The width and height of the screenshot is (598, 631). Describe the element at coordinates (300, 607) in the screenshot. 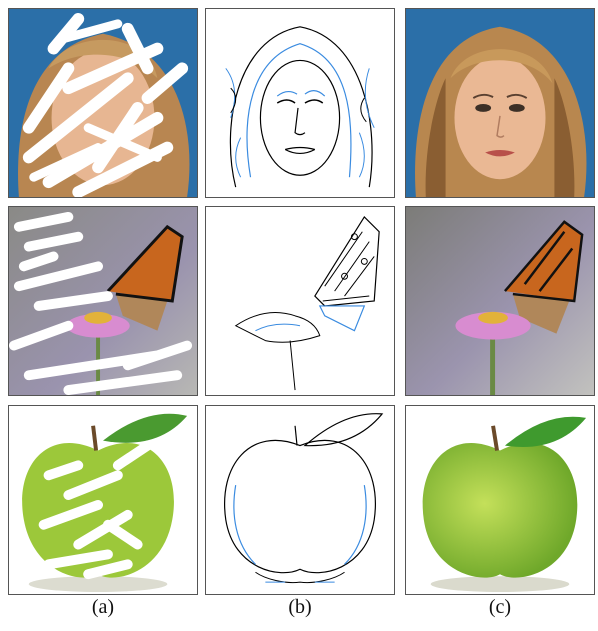

I see `caption-b: (b)` at that location.